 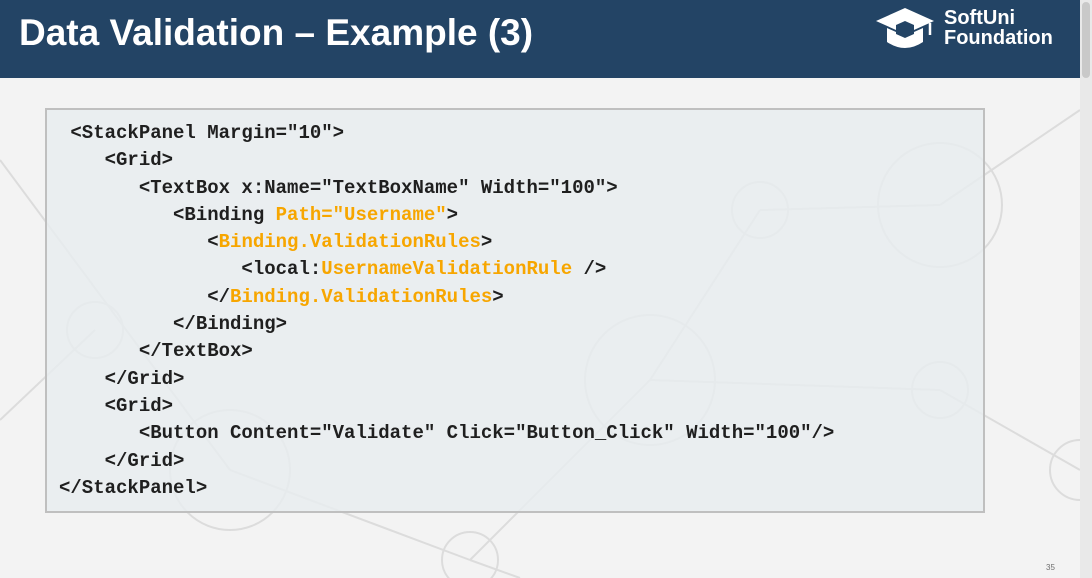 I want to click on code-line: <Binding Path="Username">, so click(x=446, y=215).